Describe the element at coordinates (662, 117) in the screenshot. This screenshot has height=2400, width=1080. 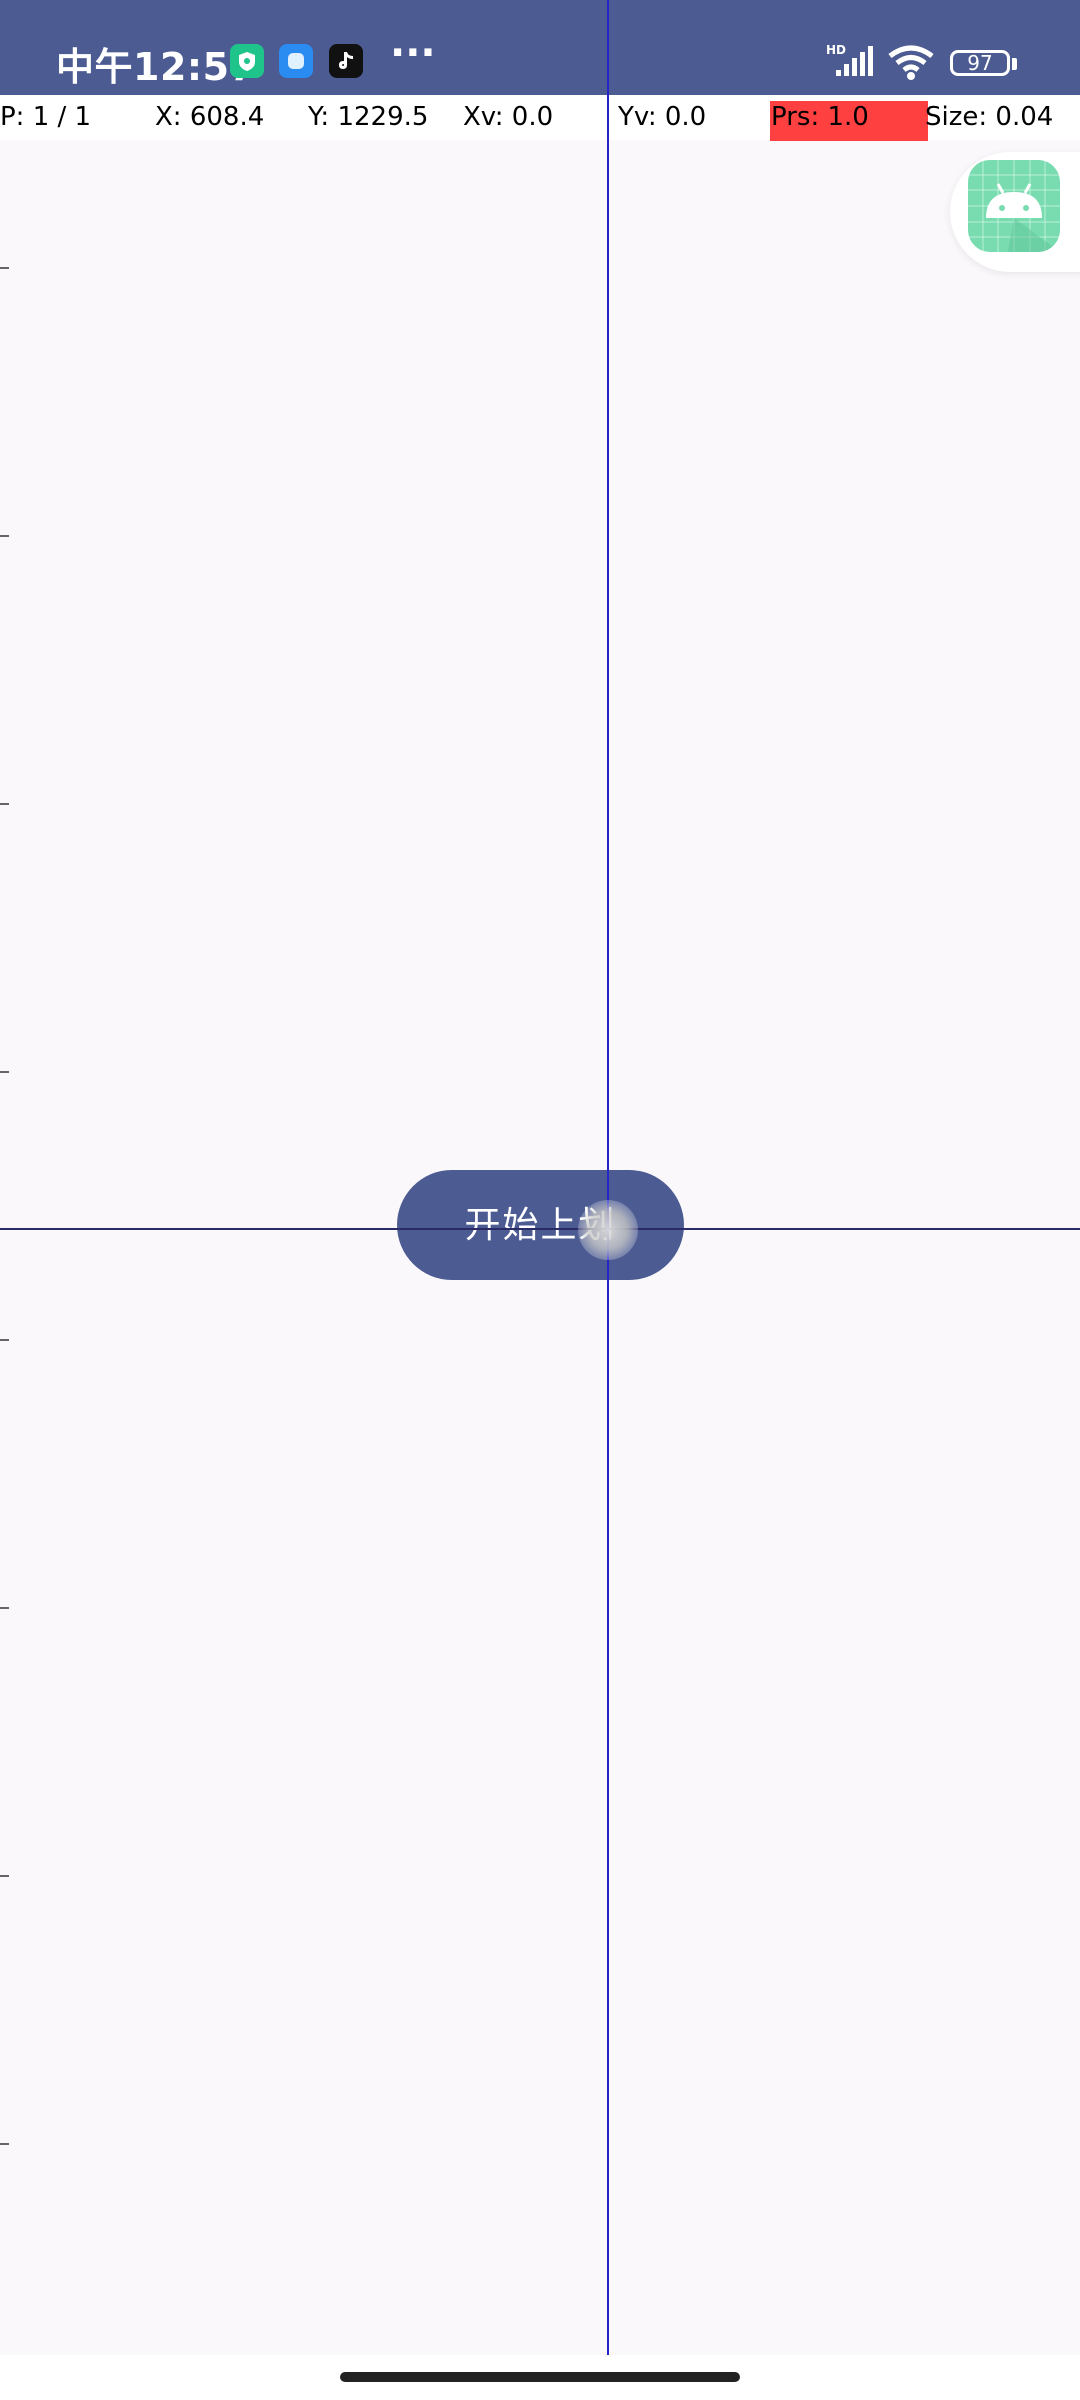
I see `y-velocity: Yv: 0.0` at that location.